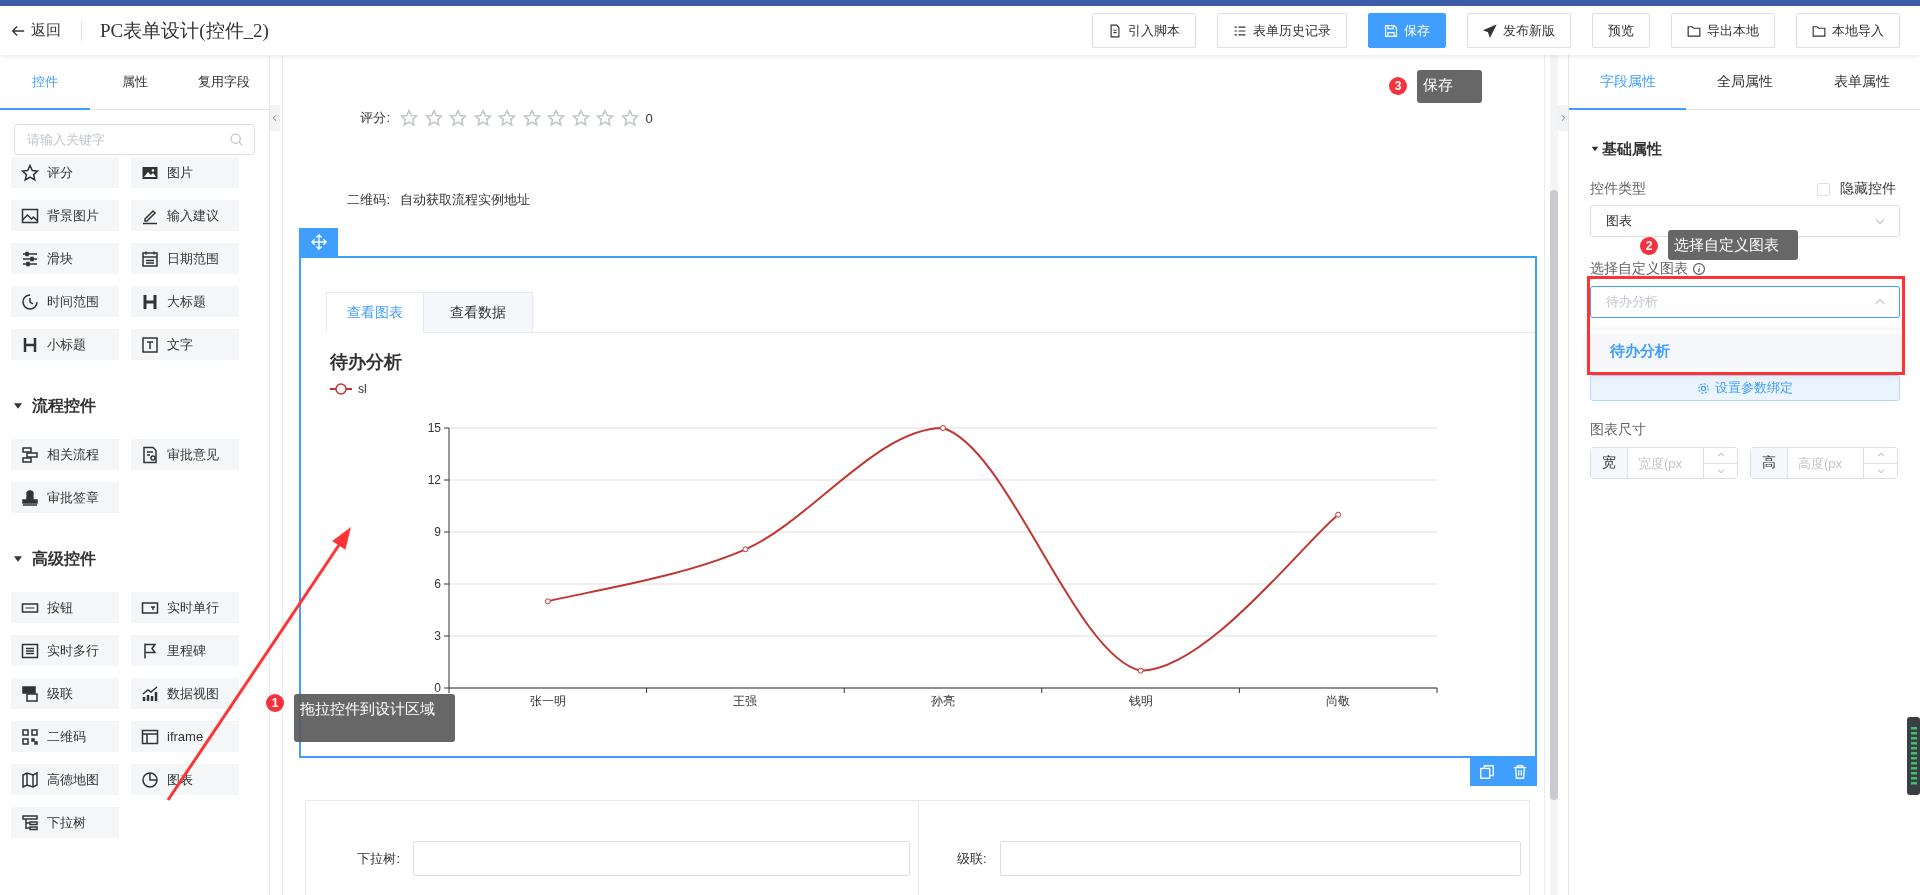 This screenshot has height=895, width=1920. What do you see at coordinates (368, 200) in the screenshot?
I see `field-label: 二维码:` at bounding box center [368, 200].